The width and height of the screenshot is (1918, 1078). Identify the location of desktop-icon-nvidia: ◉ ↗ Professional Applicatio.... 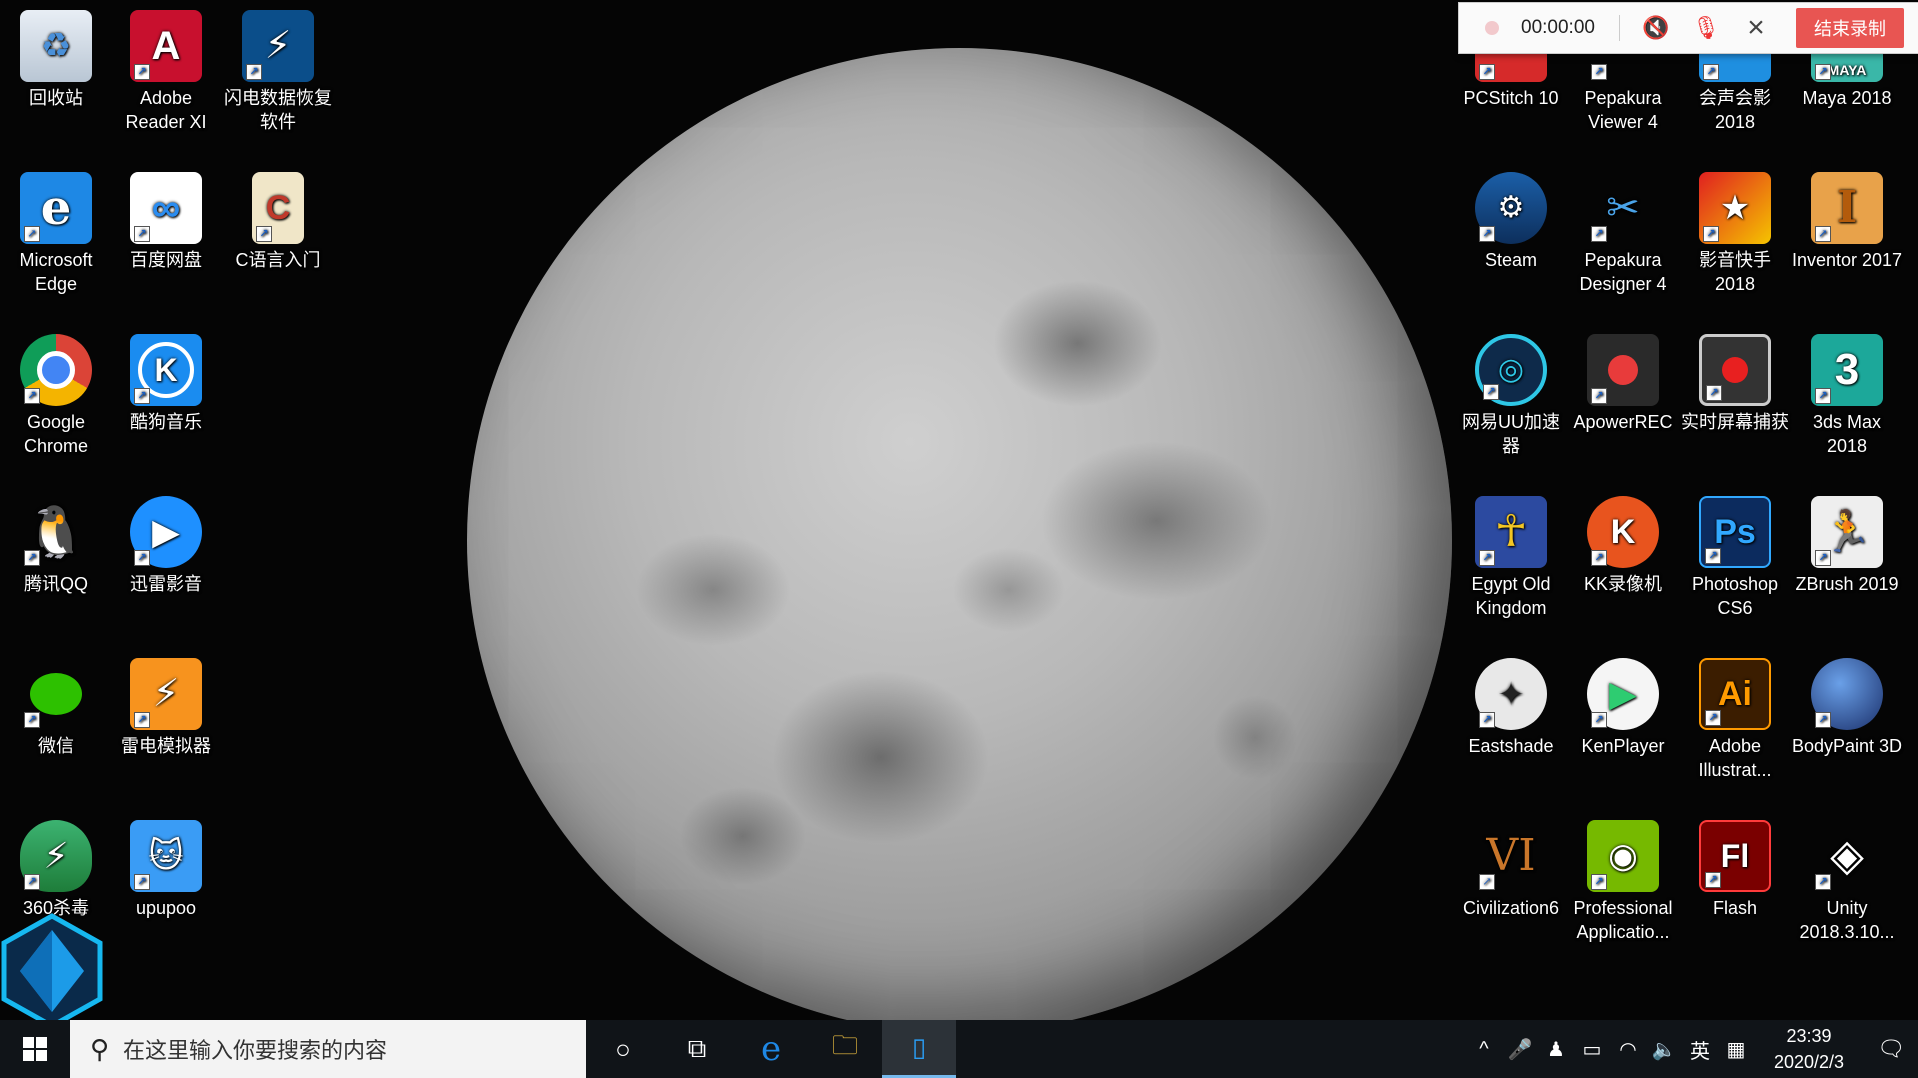
(1623, 882).